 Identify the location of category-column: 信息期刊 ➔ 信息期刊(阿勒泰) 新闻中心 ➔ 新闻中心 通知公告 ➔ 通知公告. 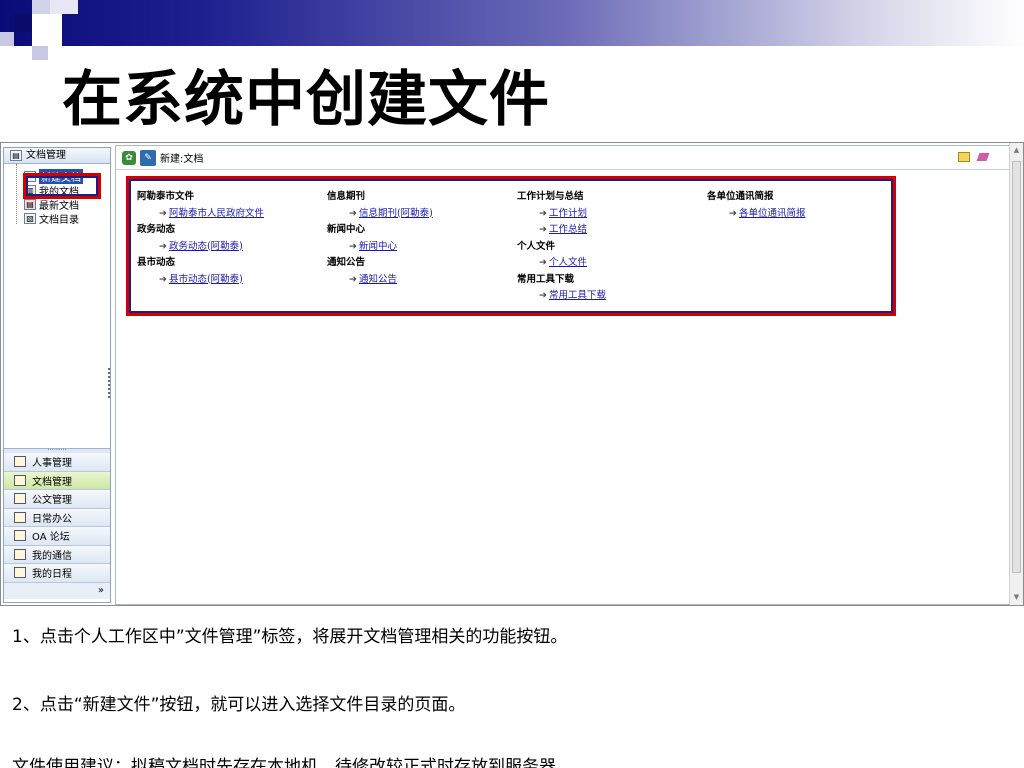
(422, 247).